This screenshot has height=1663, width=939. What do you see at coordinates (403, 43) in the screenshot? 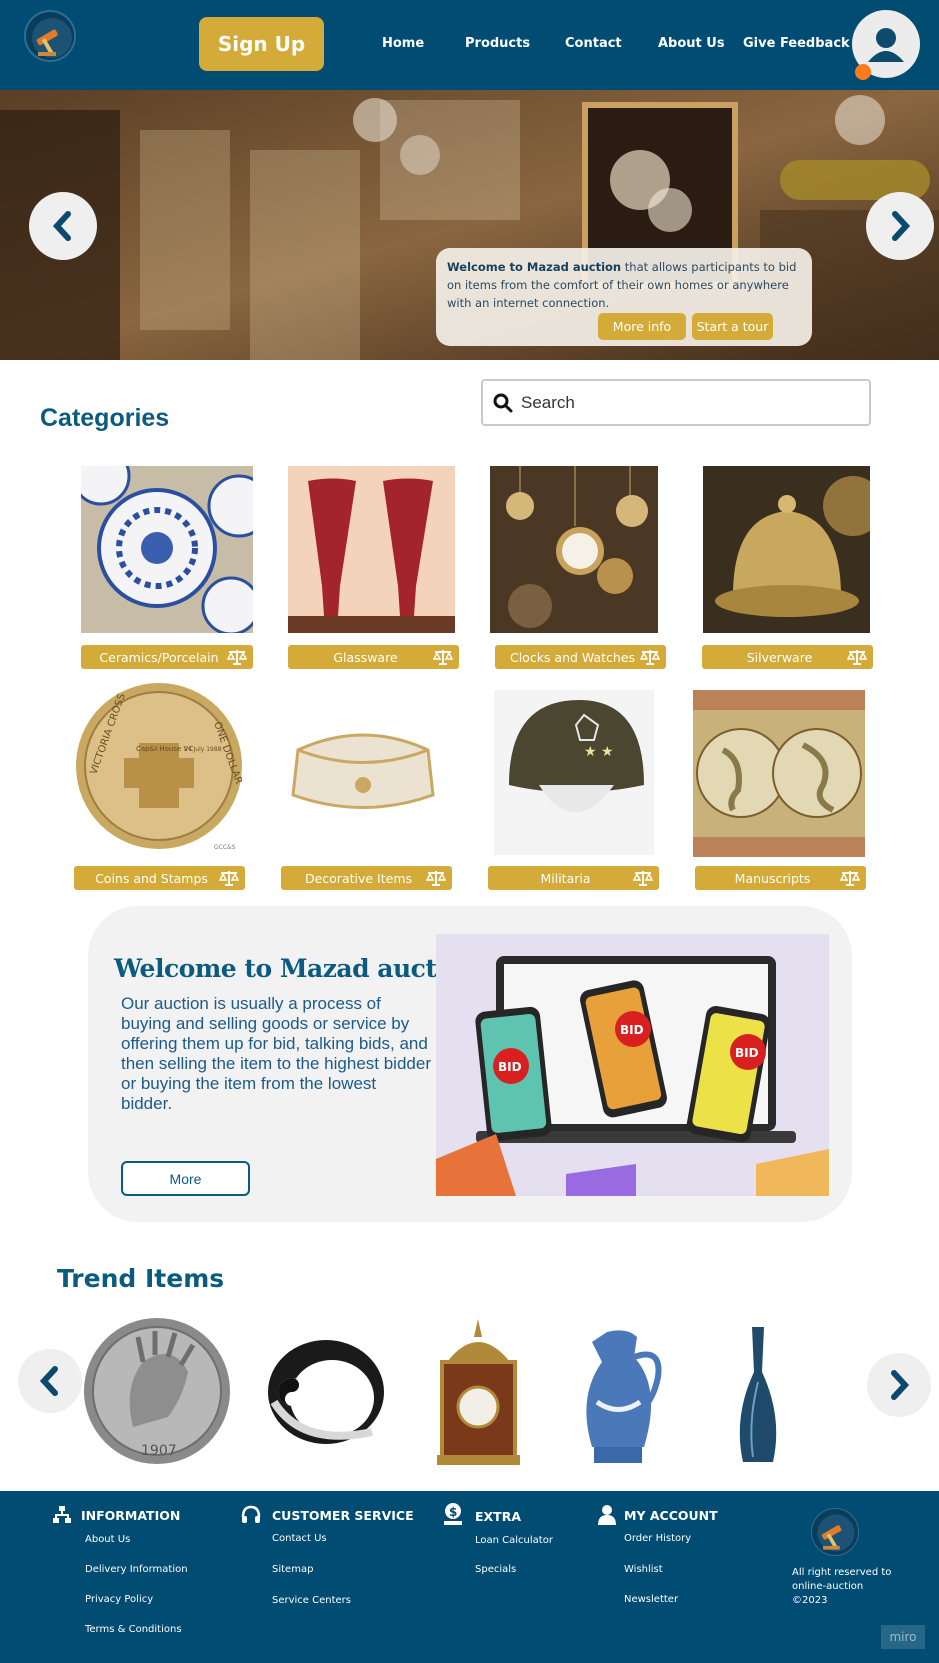
I see `nav-home: Home` at bounding box center [403, 43].